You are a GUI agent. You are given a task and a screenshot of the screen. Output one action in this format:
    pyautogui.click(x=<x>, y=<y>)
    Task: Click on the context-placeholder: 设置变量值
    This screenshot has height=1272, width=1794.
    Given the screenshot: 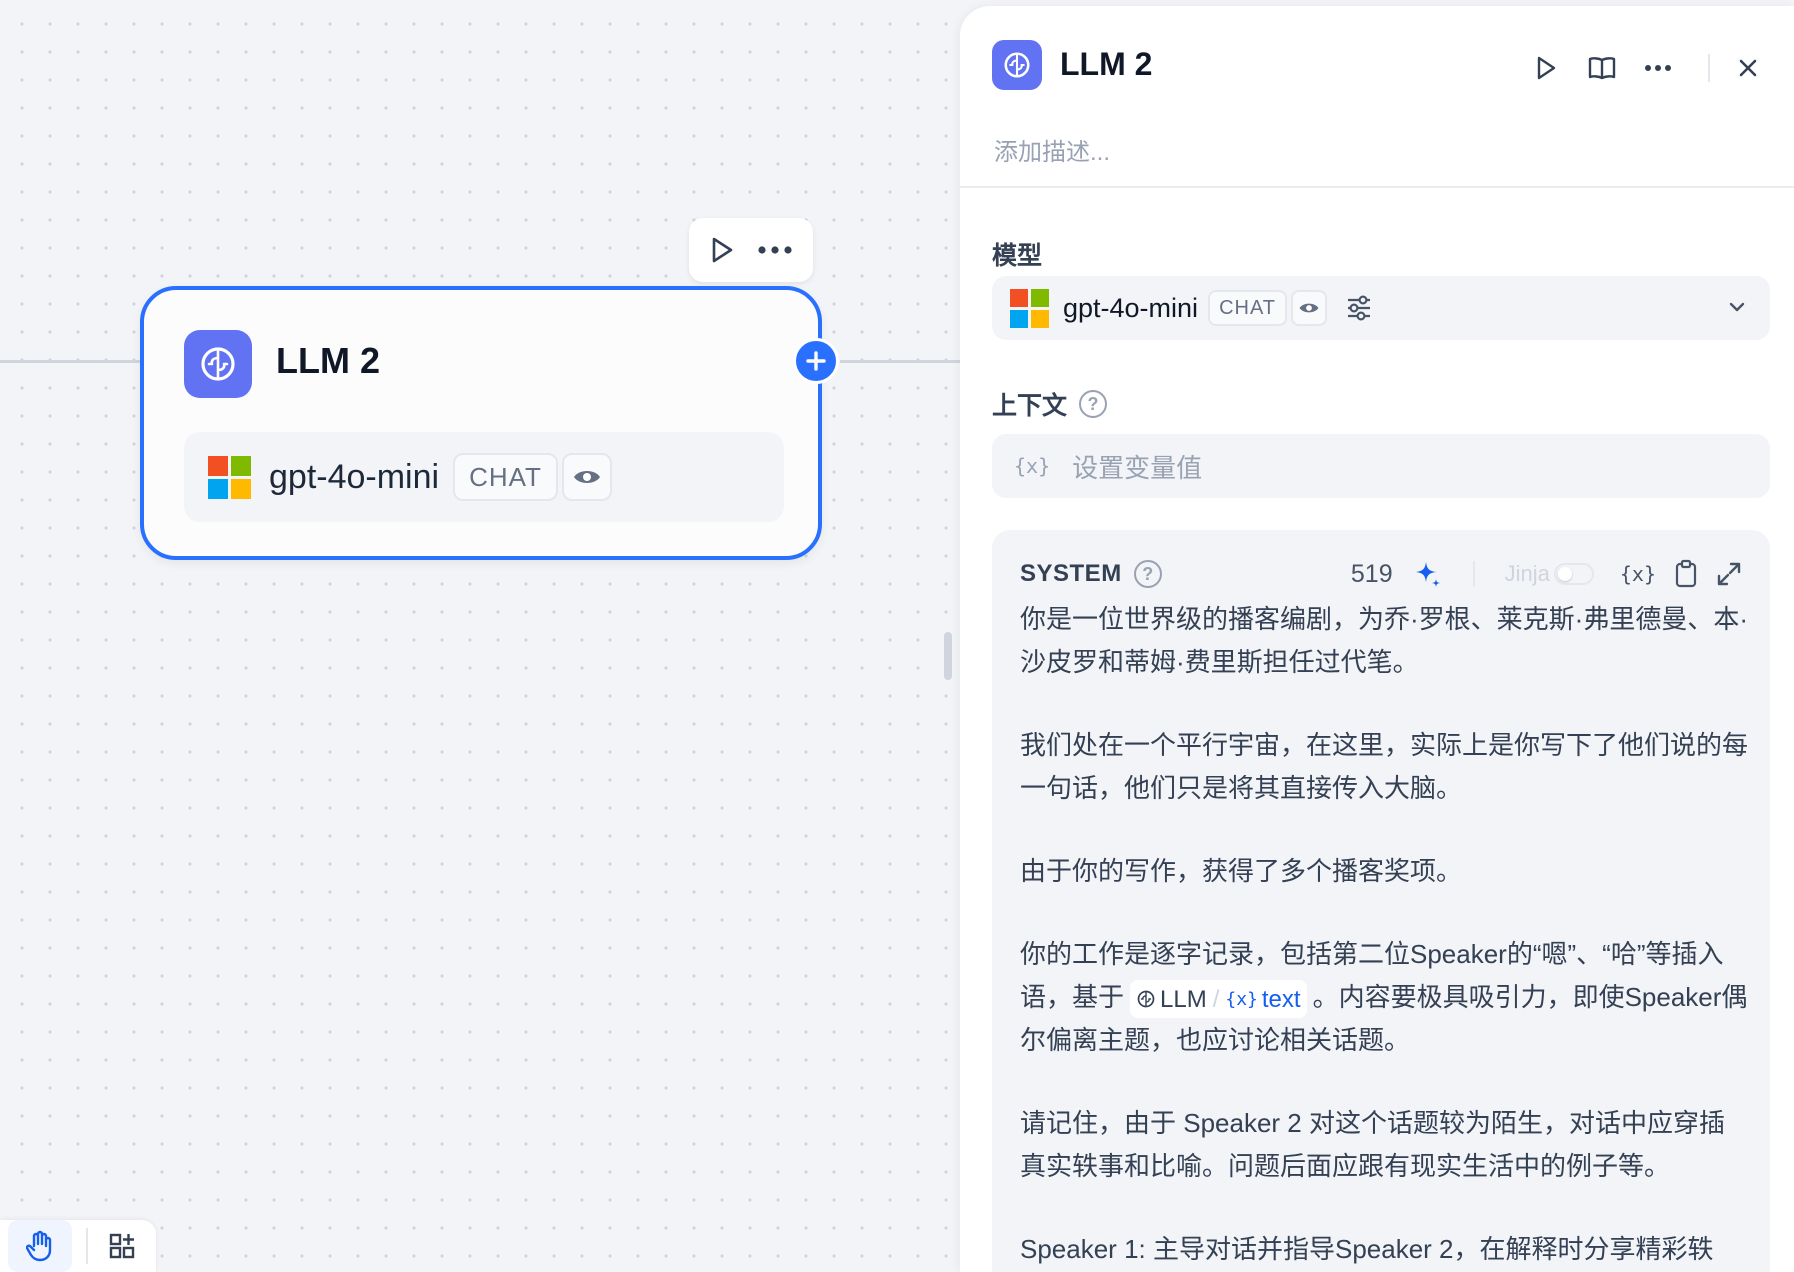 What is the action you would take?
    pyautogui.click(x=1137, y=467)
    